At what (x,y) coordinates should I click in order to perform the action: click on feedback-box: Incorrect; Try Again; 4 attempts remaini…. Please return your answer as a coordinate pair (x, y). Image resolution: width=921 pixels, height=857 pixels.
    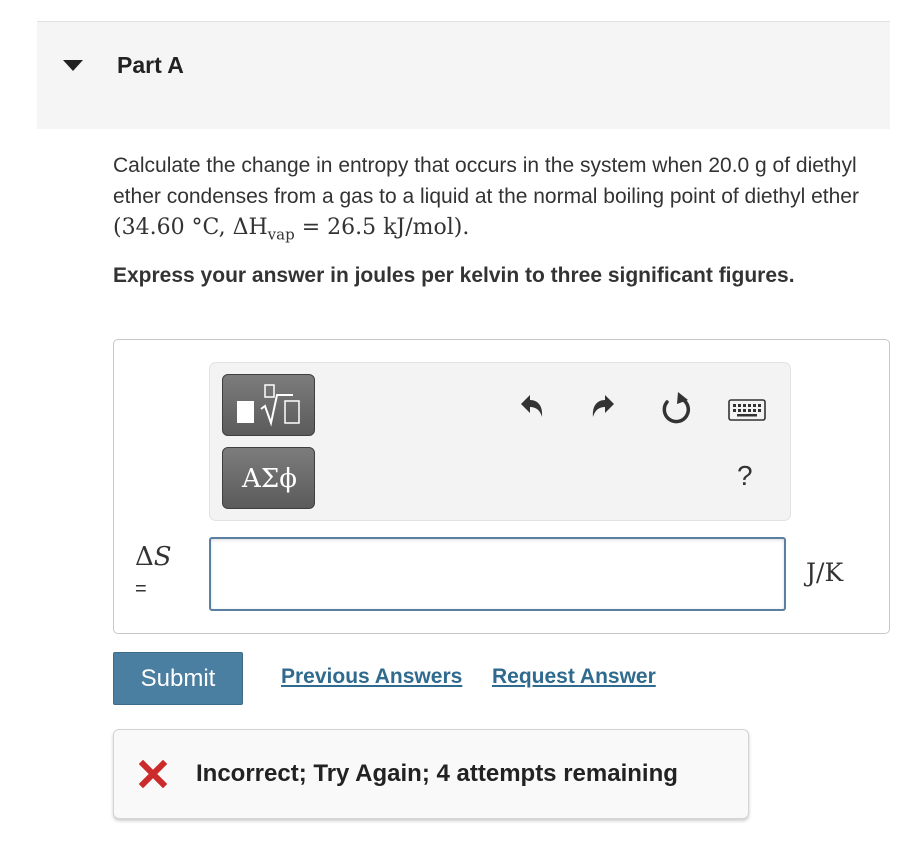
    Looking at the image, I should click on (431, 774).